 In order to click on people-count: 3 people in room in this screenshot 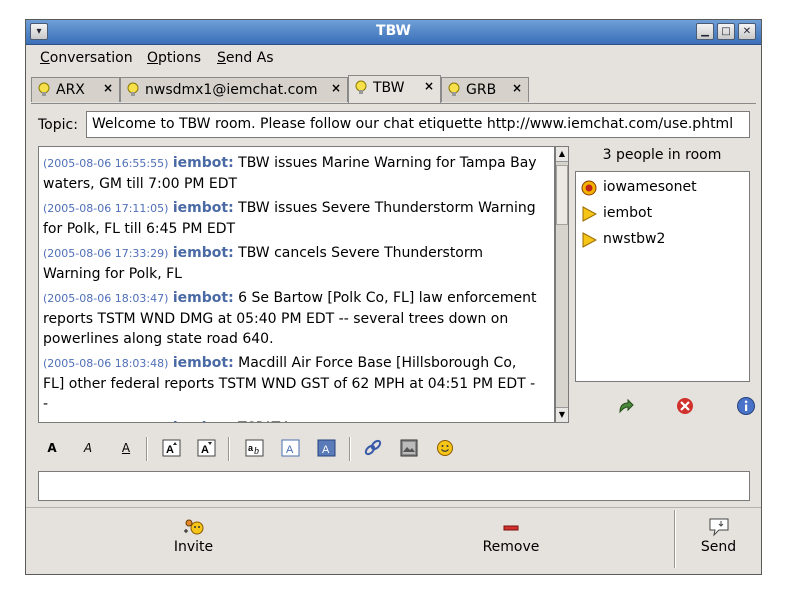, I will do `click(662, 155)`.